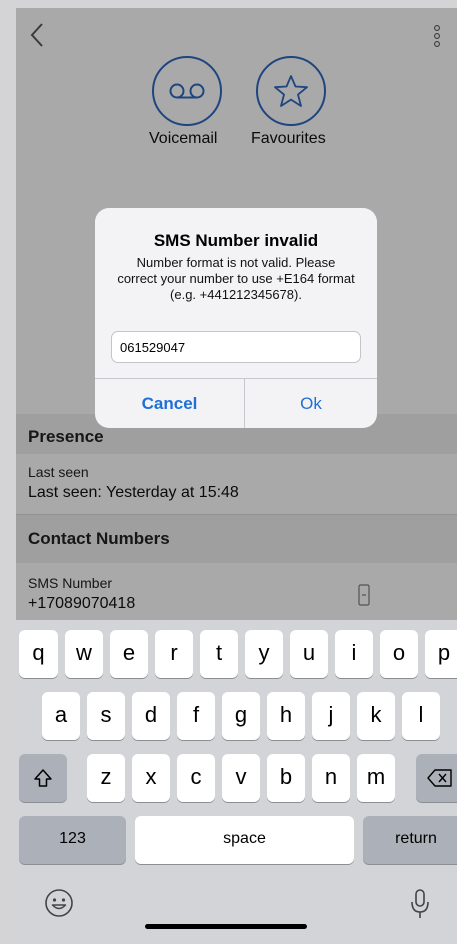 Image resolution: width=457 pixels, height=944 pixels. What do you see at coordinates (410, 840) in the screenshot?
I see `return-key: return` at bounding box center [410, 840].